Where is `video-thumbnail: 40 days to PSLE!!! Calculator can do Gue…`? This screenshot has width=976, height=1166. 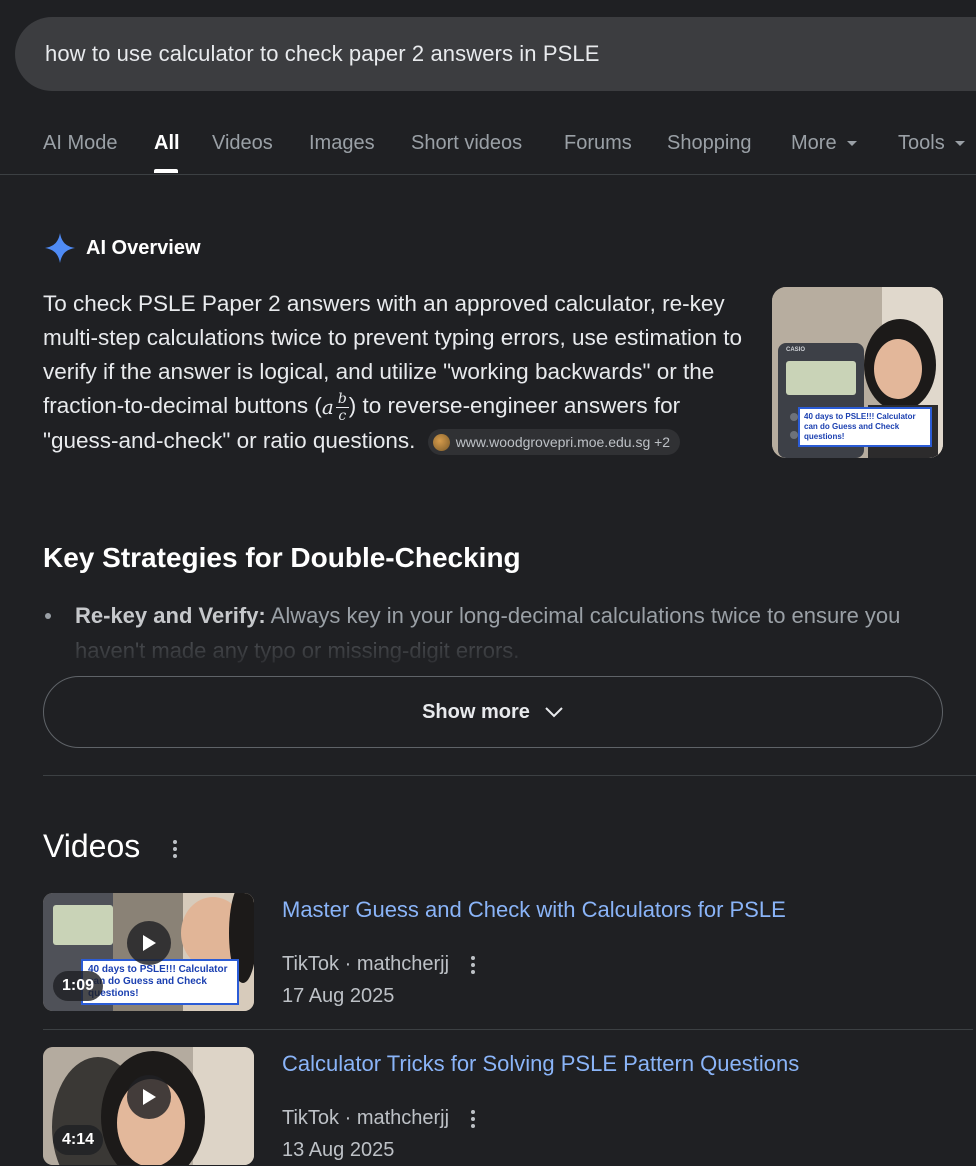
video-thumbnail: 40 days to PSLE!!! Calculator can do Gue… is located at coordinates (148, 952).